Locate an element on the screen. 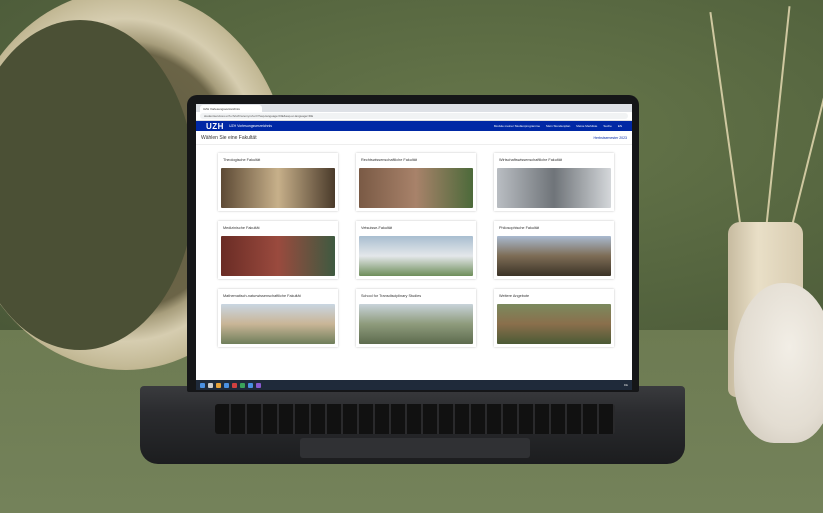 This screenshot has width=823, height=513. taskbar-language: DE is located at coordinates (626, 385).